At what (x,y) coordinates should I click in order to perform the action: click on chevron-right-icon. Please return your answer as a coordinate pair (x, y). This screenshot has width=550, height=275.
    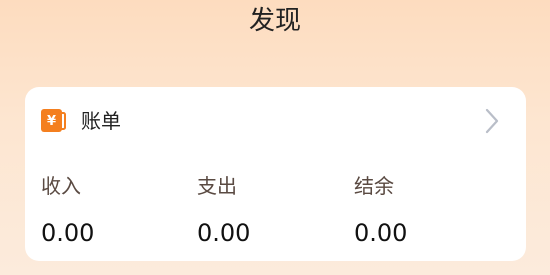
    Looking at the image, I should click on (492, 121).